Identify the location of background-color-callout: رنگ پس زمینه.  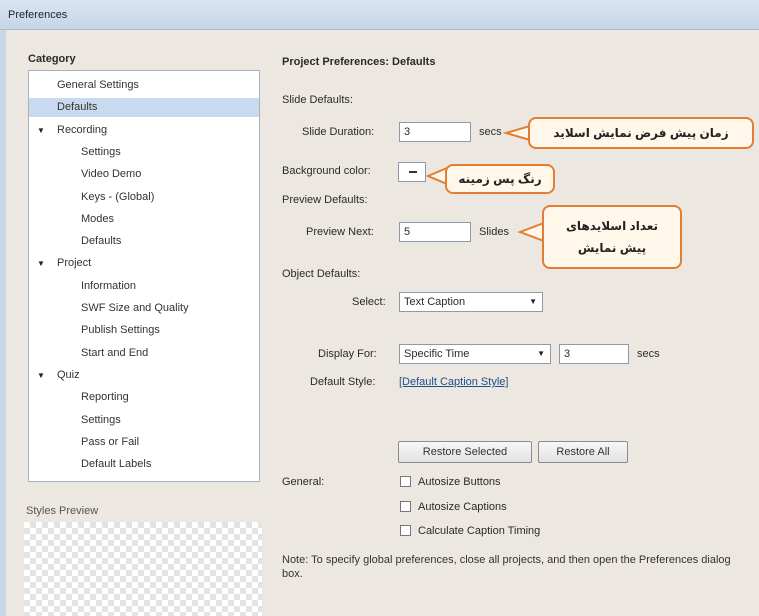
(500, 179).